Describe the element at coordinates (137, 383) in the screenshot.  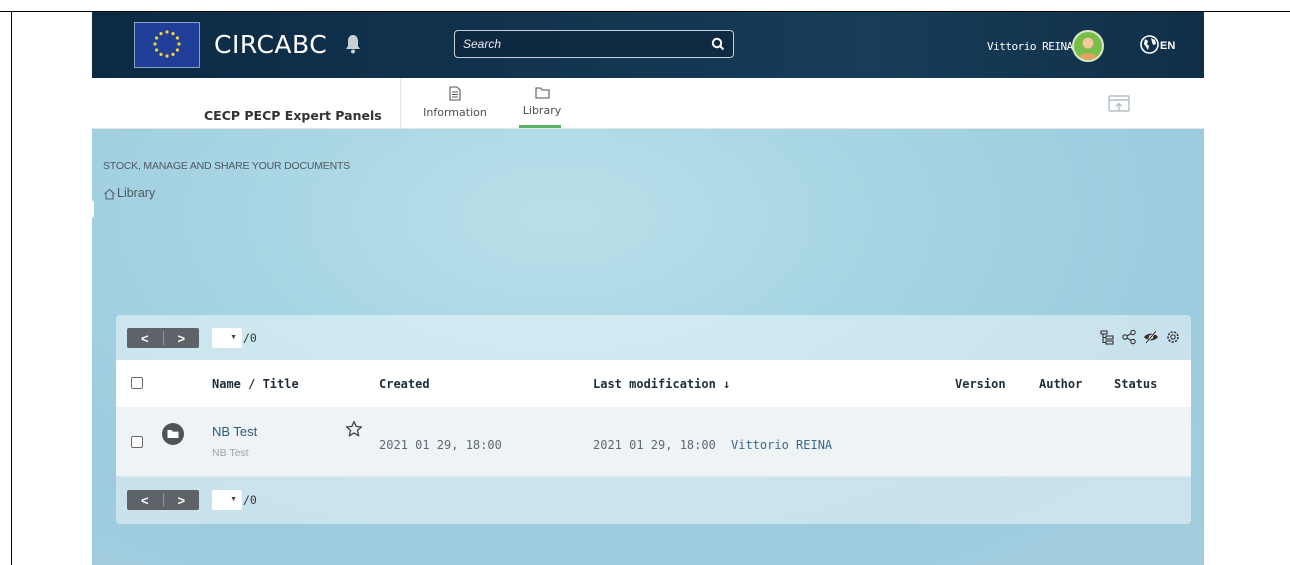
I see `select-all-checkbox` at that location.